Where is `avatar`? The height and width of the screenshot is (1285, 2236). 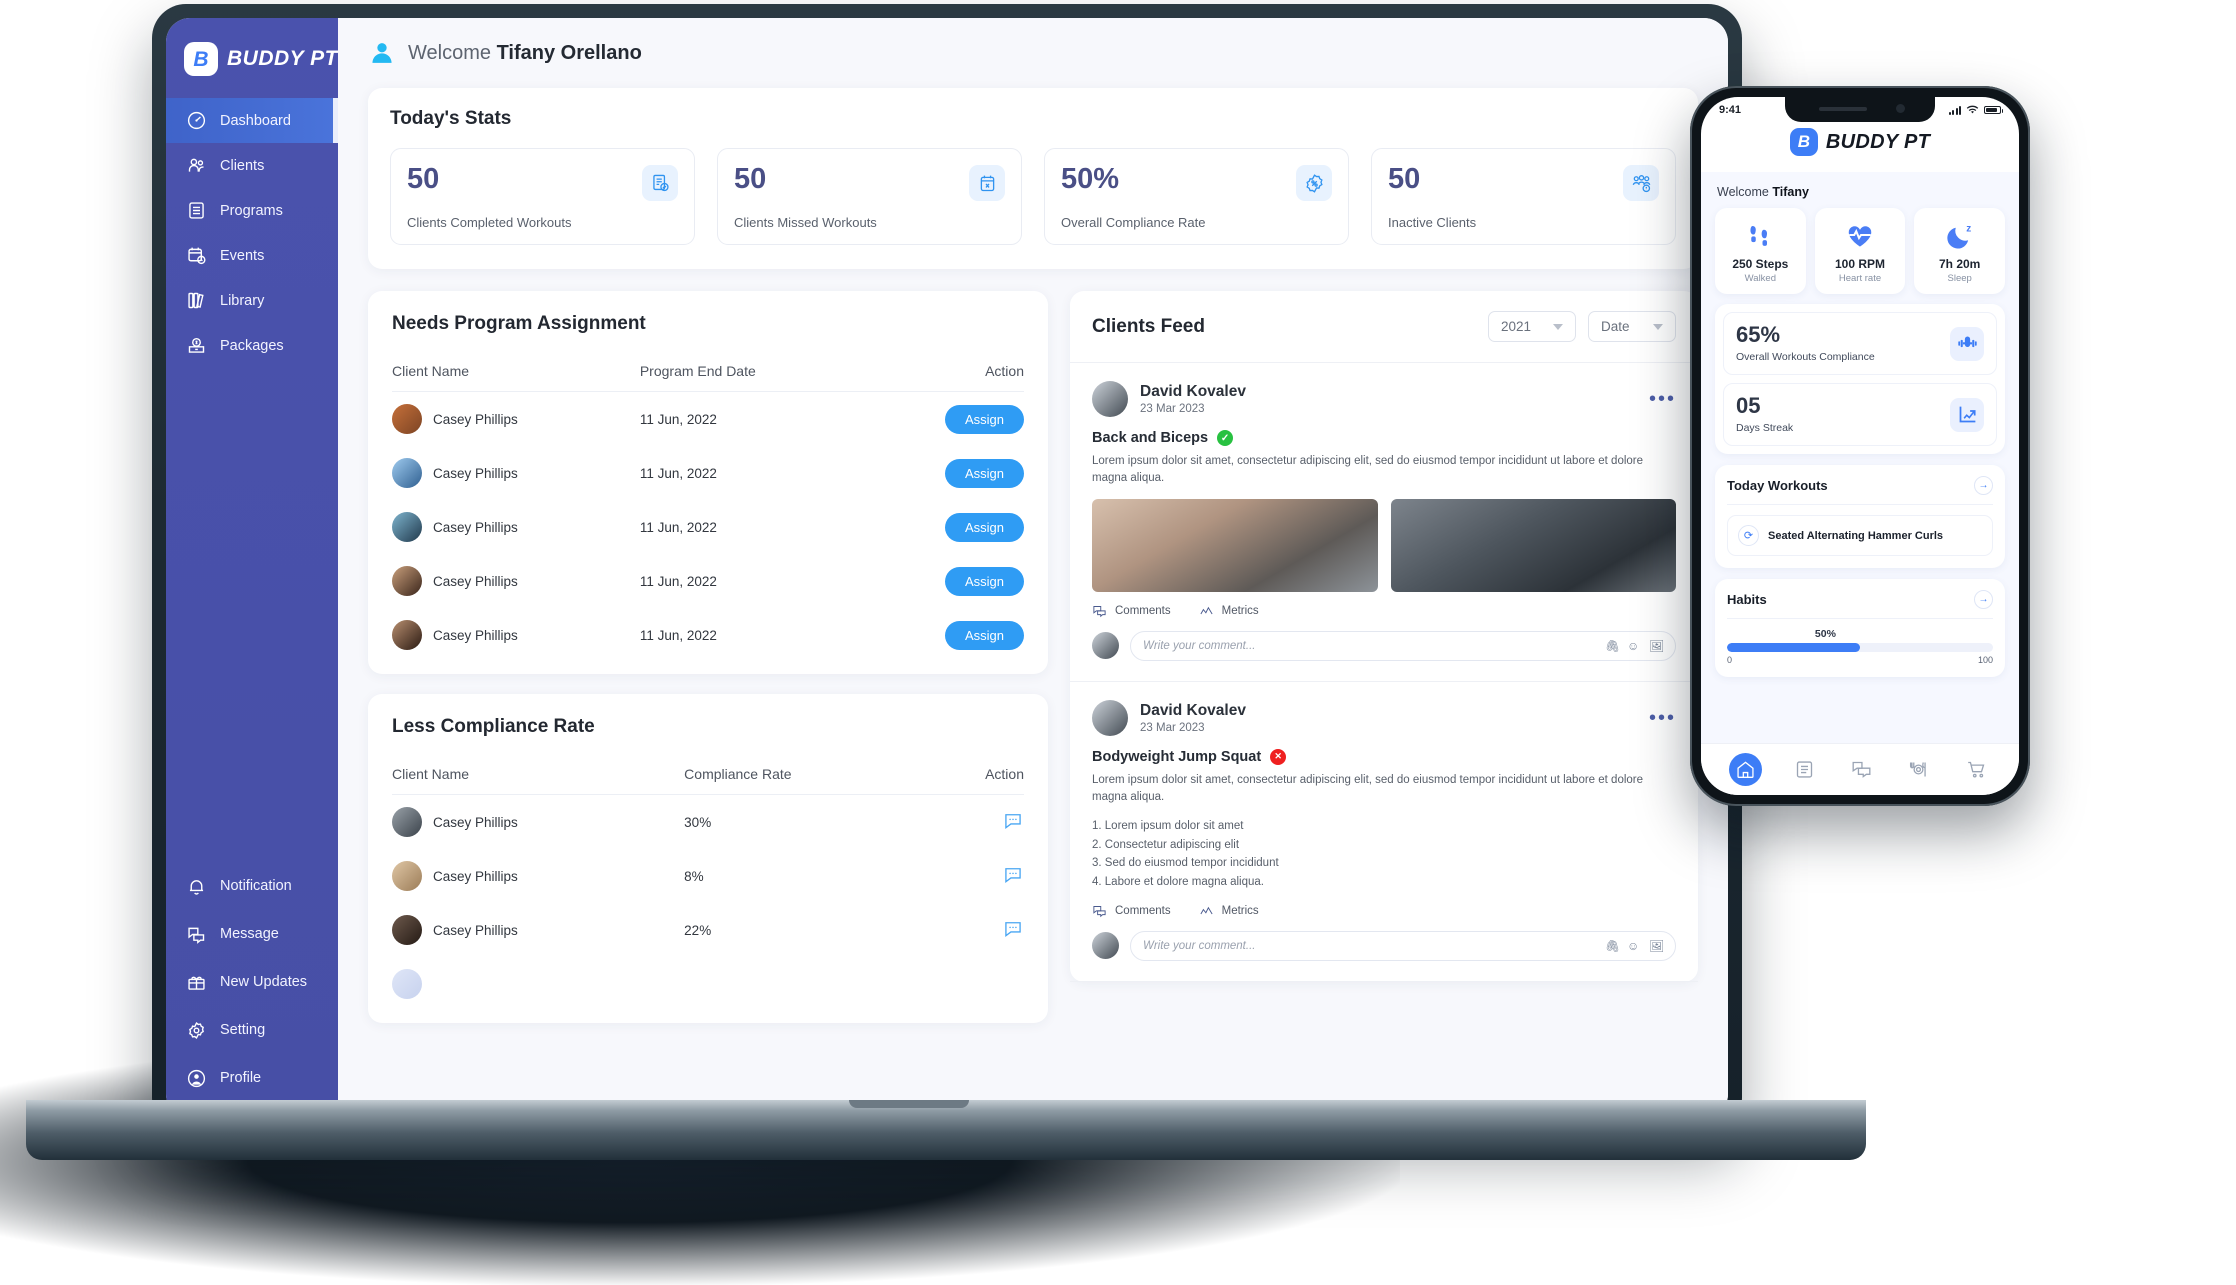
avatar is located at coordinates (407, 876).